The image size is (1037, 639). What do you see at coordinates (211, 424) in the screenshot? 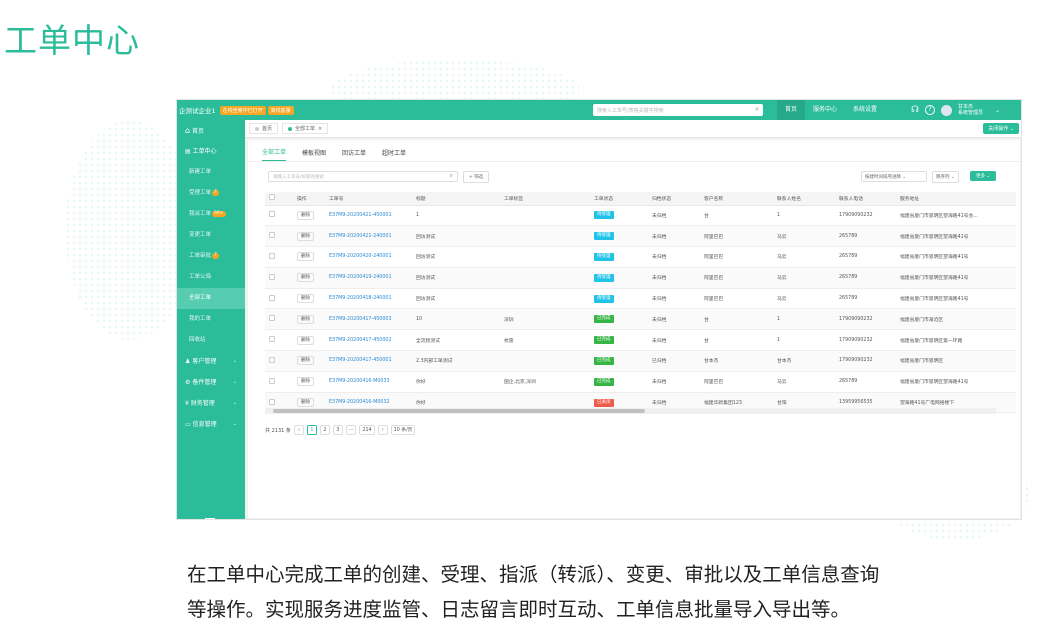
I see `sidebar-item-info: ▭ 信息管理 ⌄` at bounding box center [211, 424].